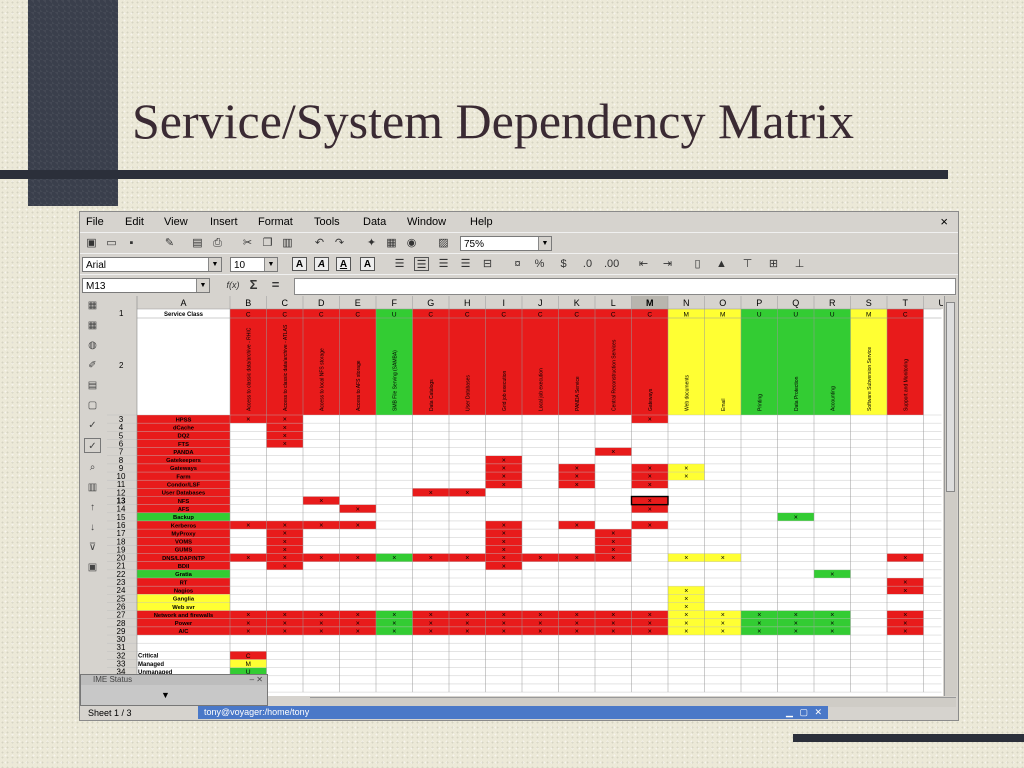 The width and height of the screenshot is (1024, 768). I want to click on menu-tools: Tools, so click(327, 222).